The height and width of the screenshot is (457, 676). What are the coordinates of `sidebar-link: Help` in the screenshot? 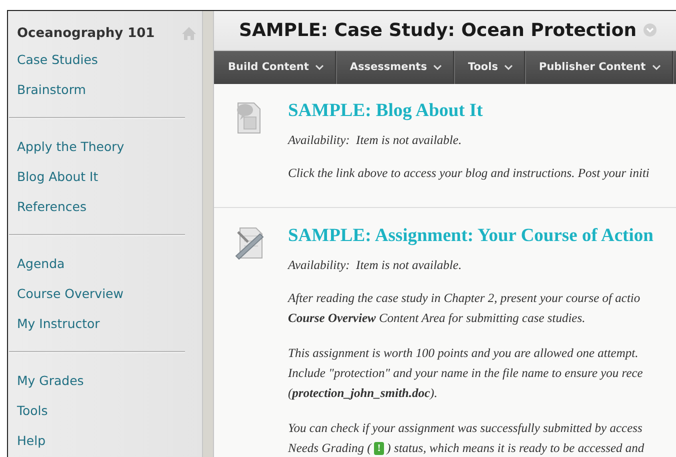 It's located at (31, 441).